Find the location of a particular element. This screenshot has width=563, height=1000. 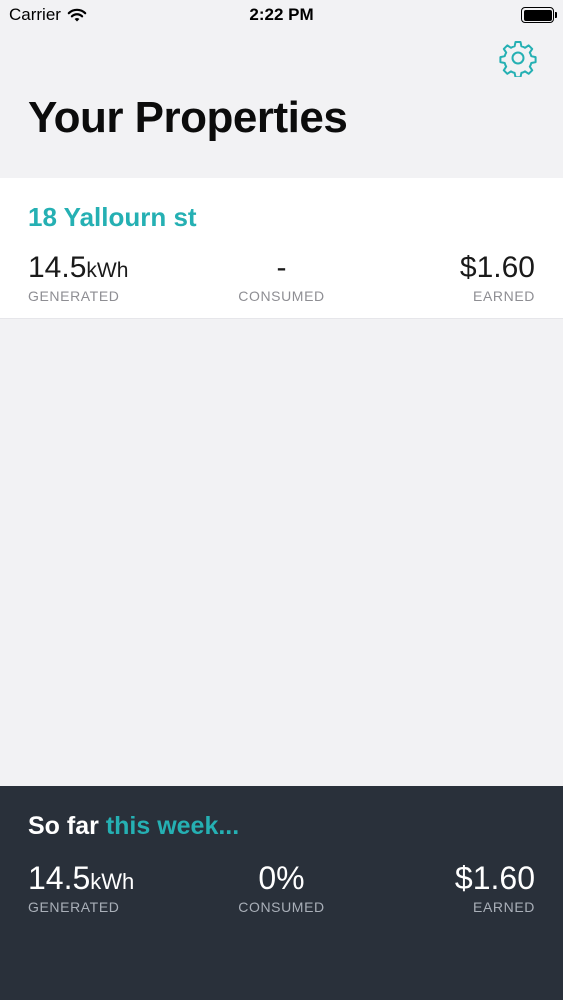

settings-button is located at coordinates (518, 59).